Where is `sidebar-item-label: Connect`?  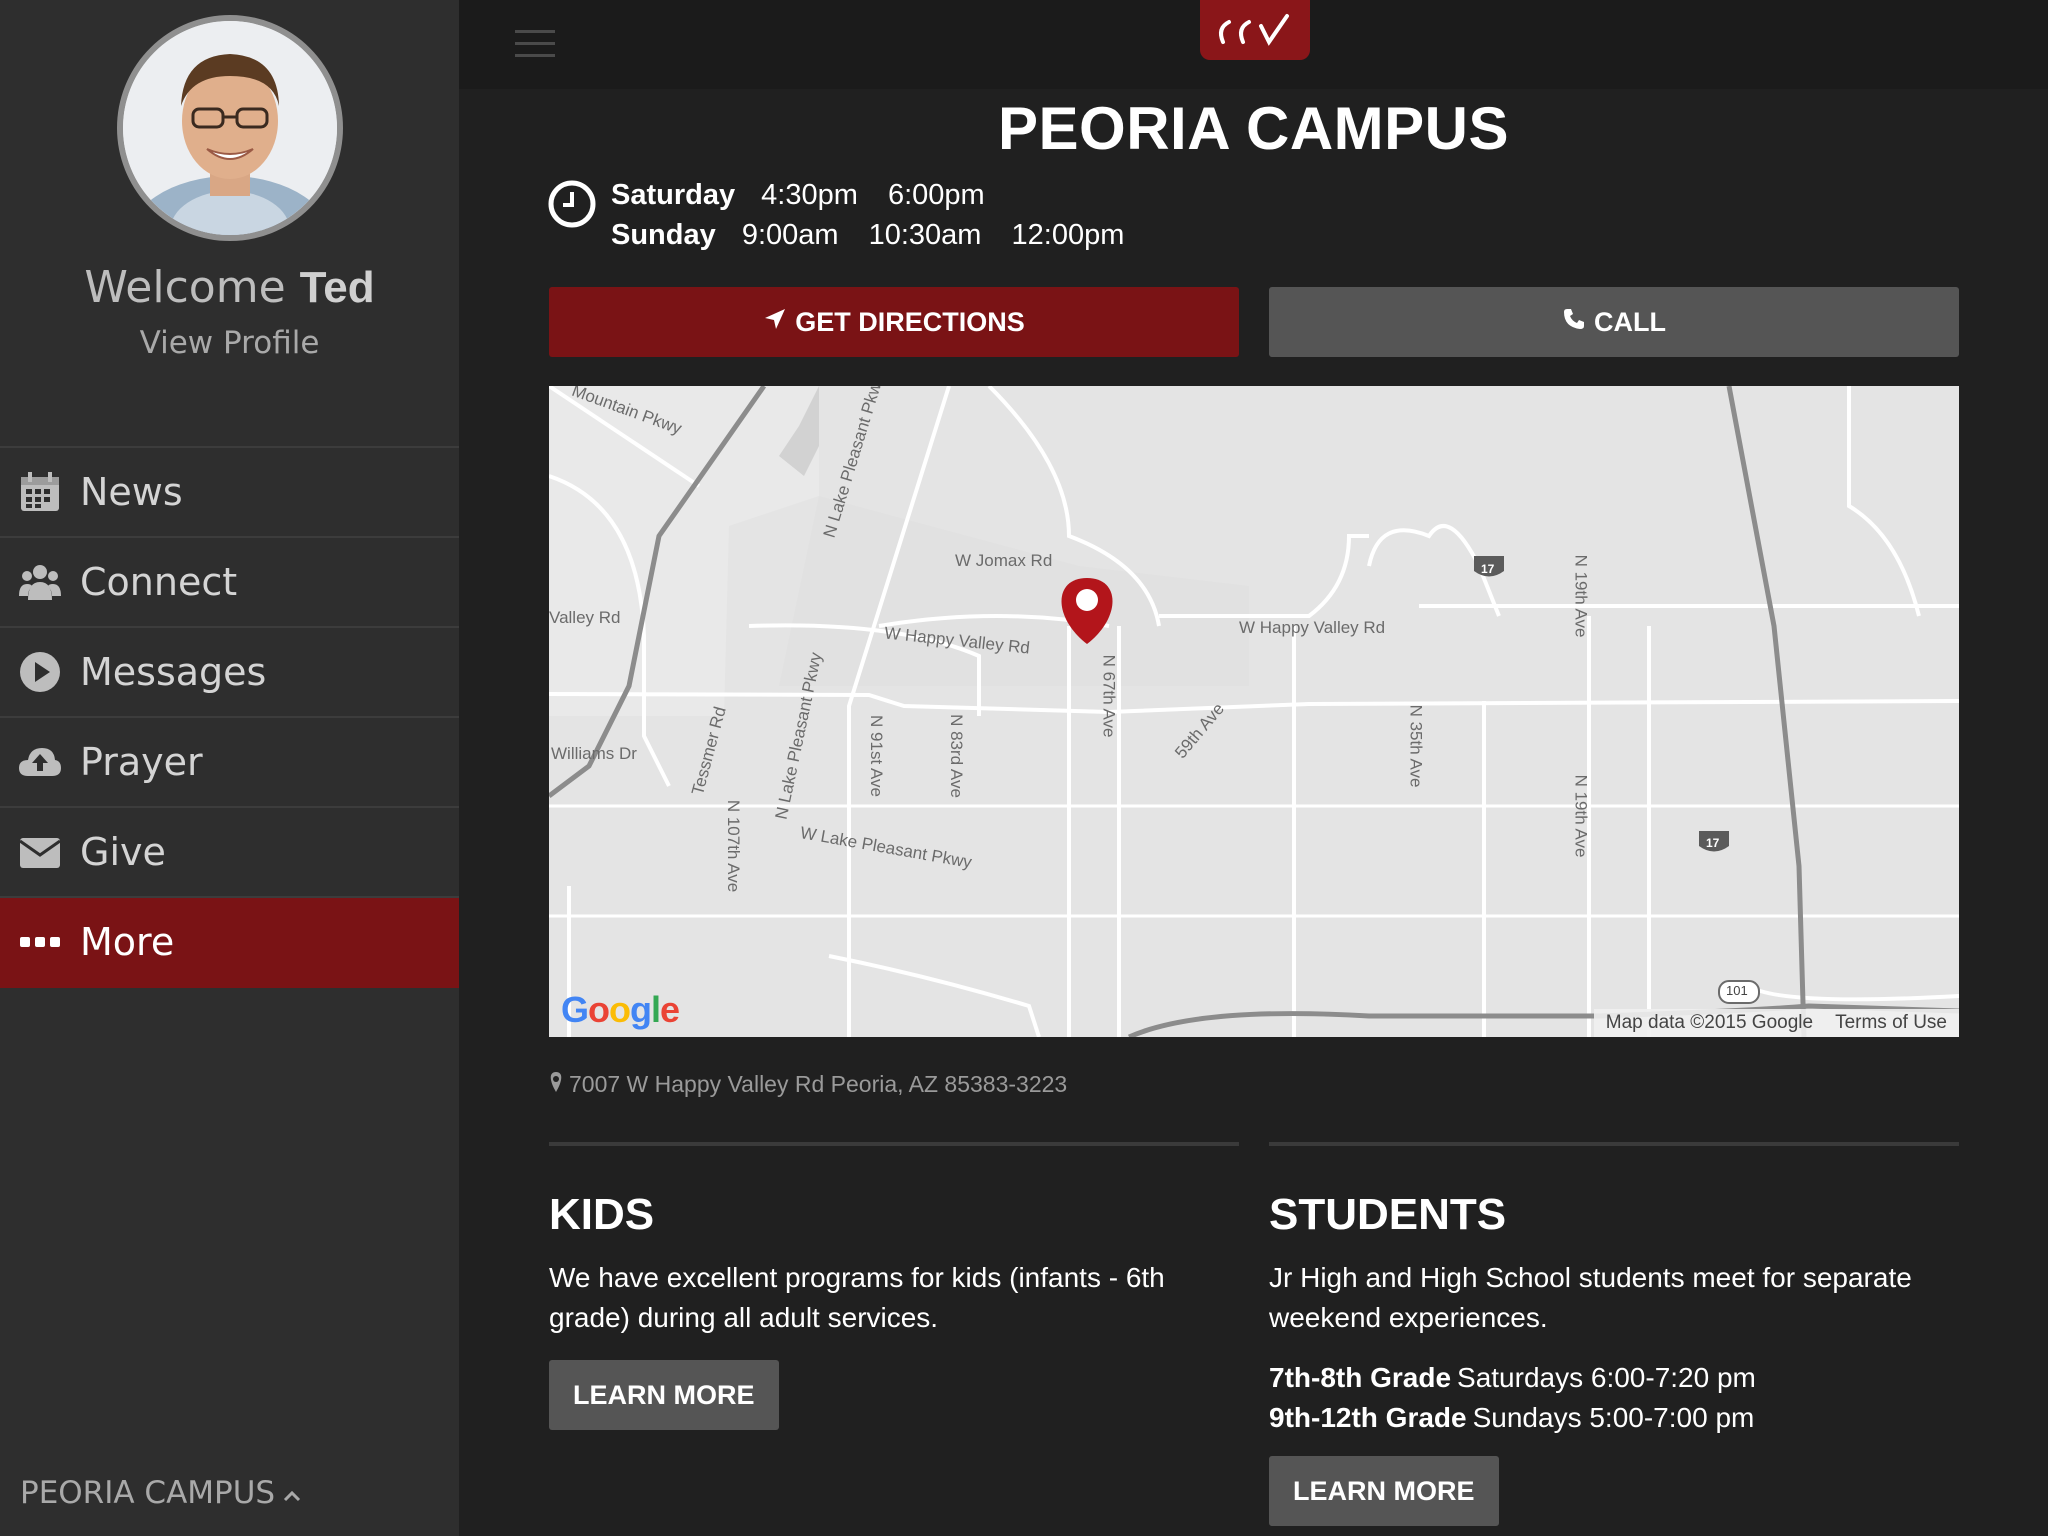
sidebar-item-label: Connect is located at coordinates (159, 582).